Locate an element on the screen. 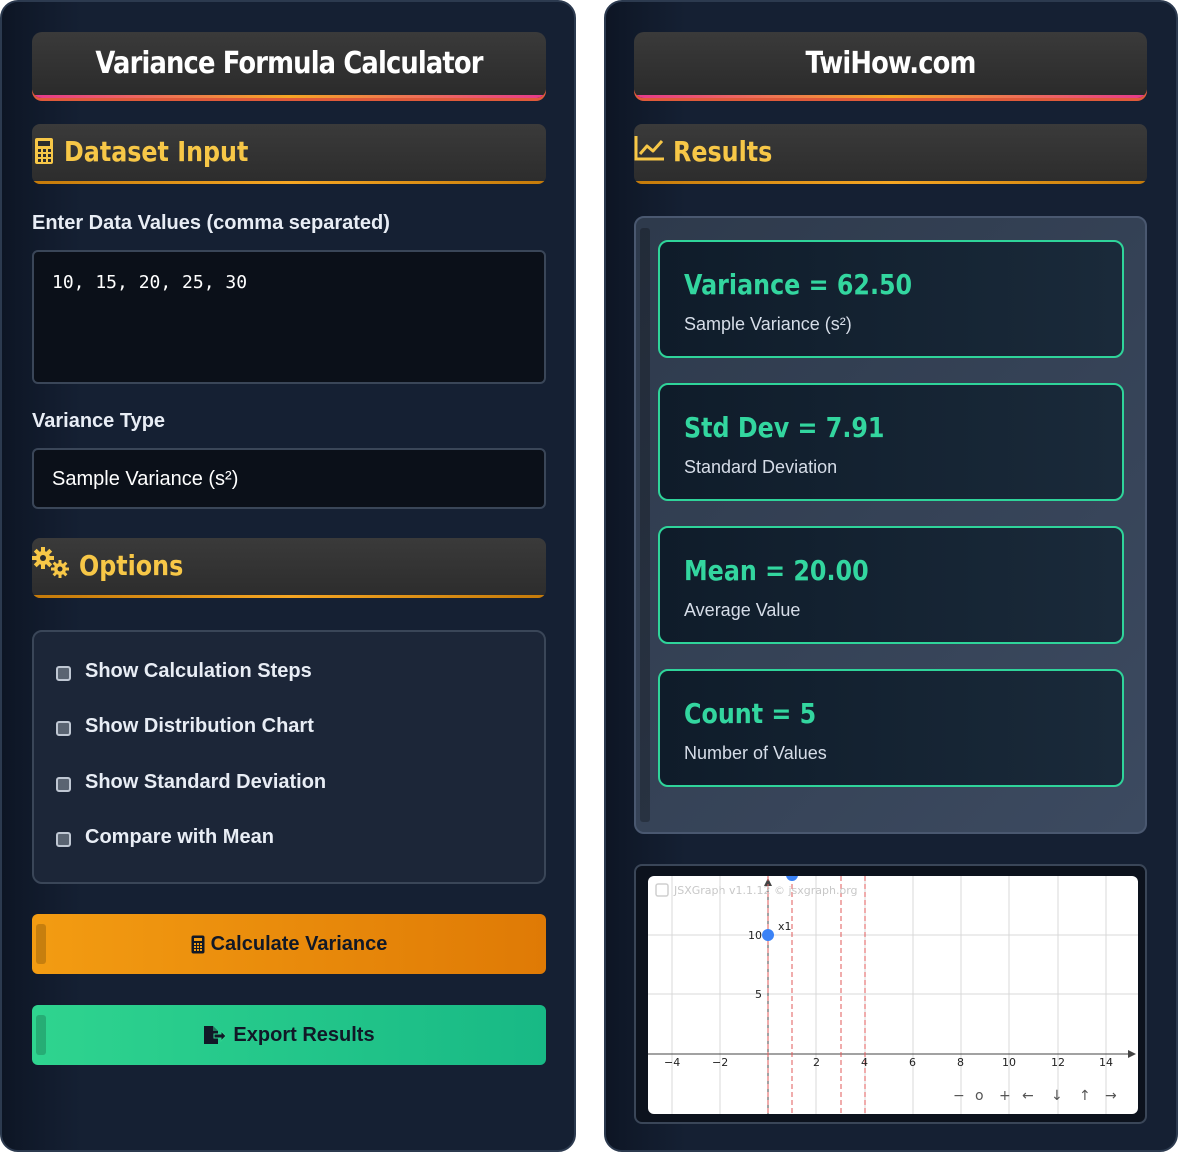  data-values-label: Enter Data Values (comma separated) is located at coordinates (211, 223).